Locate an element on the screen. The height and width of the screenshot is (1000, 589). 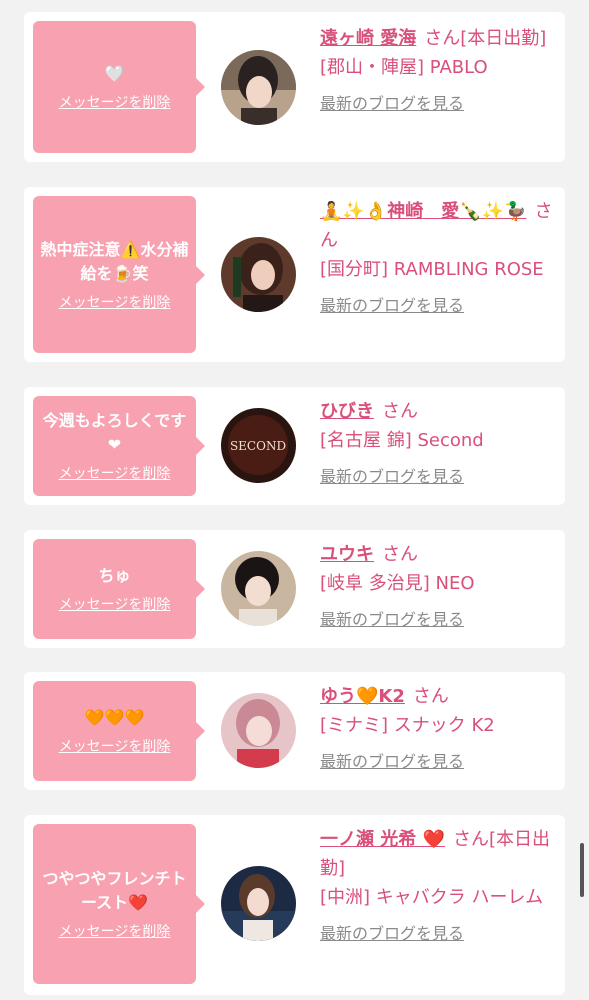
cast-info: ユウキ さん [岐阜 多治見] NEO 最新のブログを見る is located at coordinates (438, 587).